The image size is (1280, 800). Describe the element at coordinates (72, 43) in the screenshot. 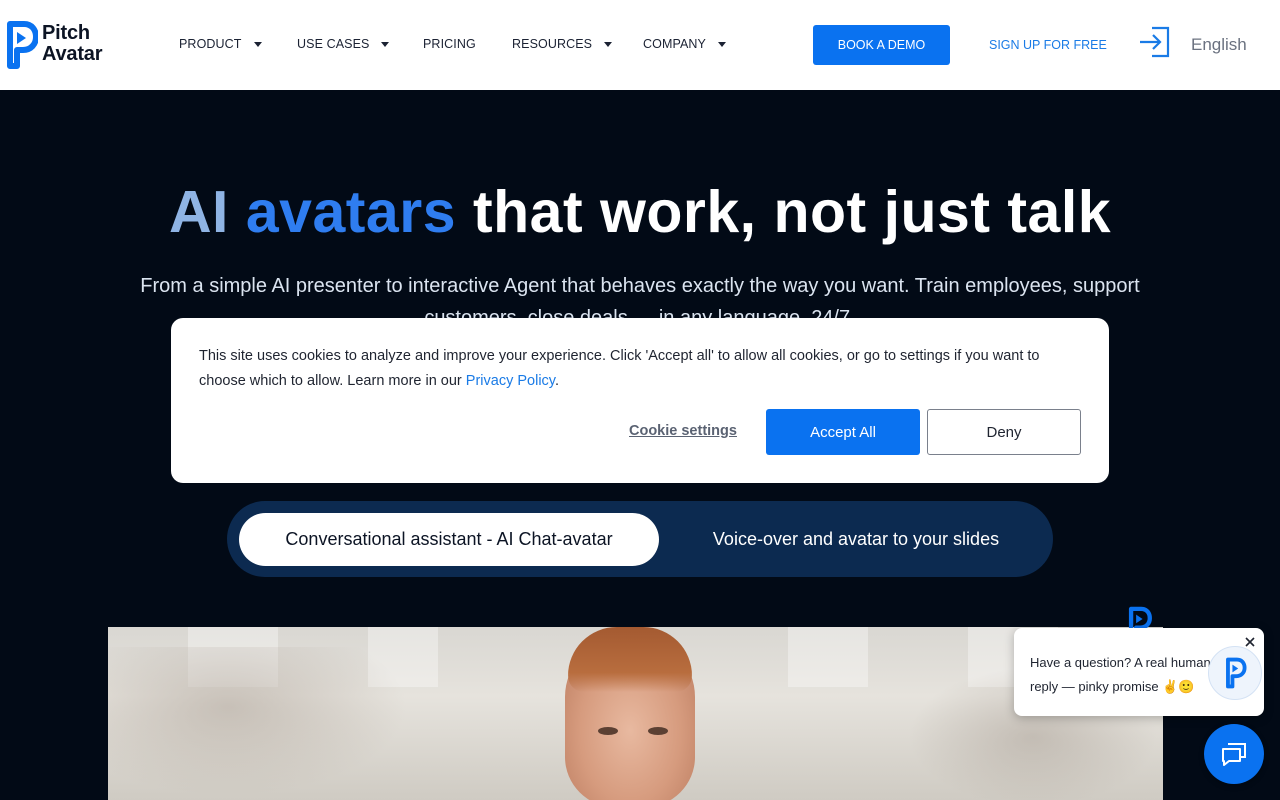

I see `logo-text: Pitch Avatar` at that location.